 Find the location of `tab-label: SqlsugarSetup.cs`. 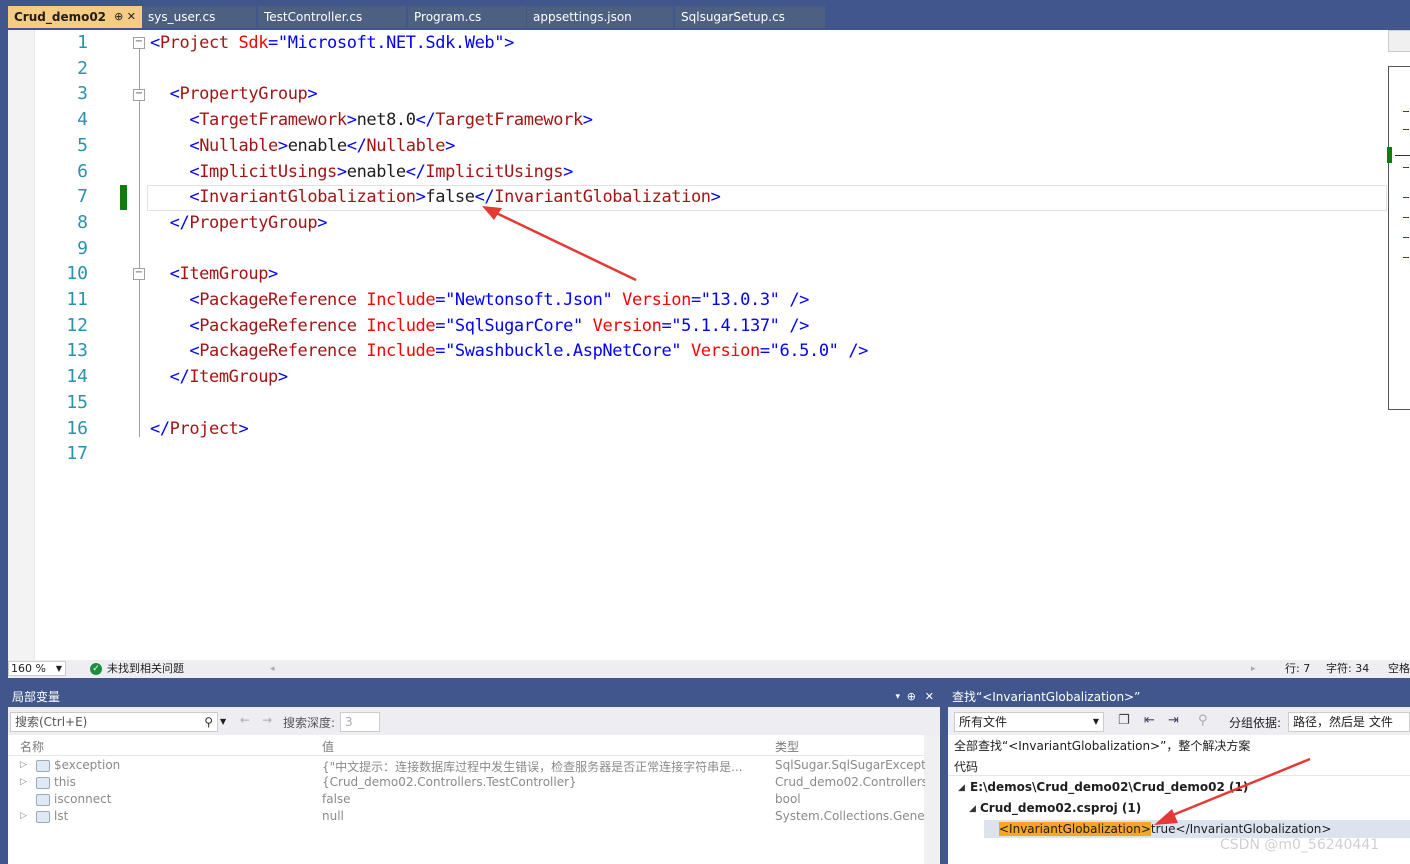

tab-label: SqlsugarSetup.cs is located at coordinates (733, 17).